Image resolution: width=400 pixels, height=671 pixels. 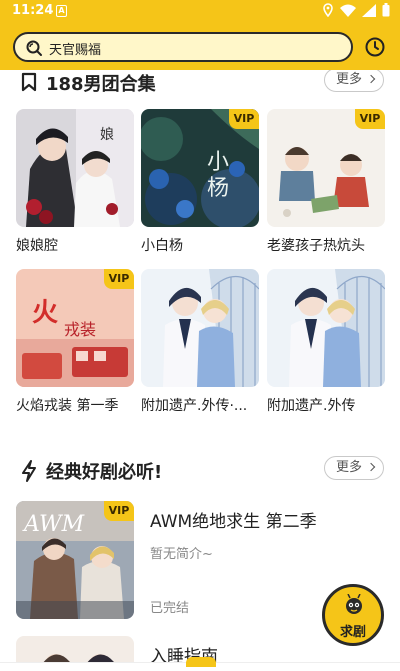 I want to click on card-title: 小白杨, so click(x=162, y=246).